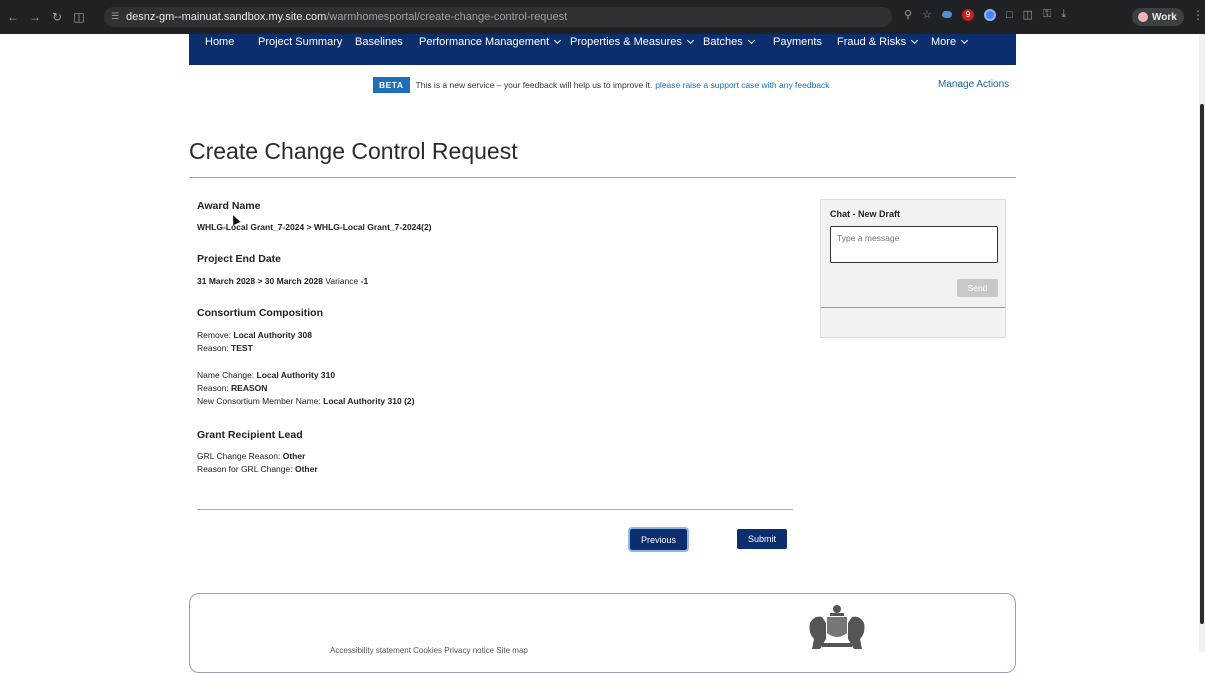 The image size is (1205, 673). What do you see at coordinates (484, 42) in the screenshot?
I see `nav-label: Performance Management` at bounding box center [484, 42].